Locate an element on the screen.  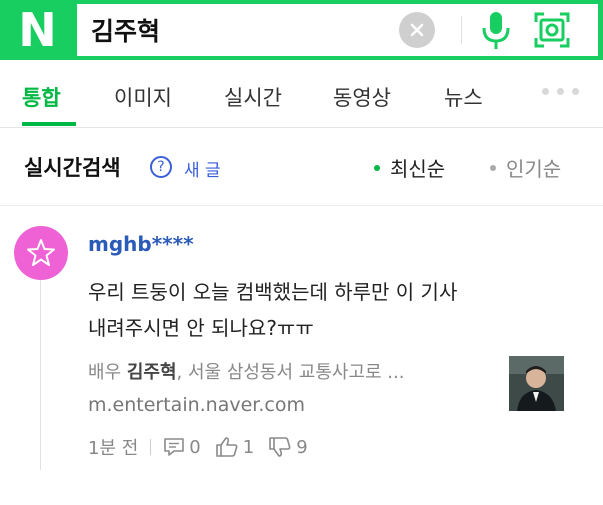
person-thumbnail-image is located at coordinates (536, 383).